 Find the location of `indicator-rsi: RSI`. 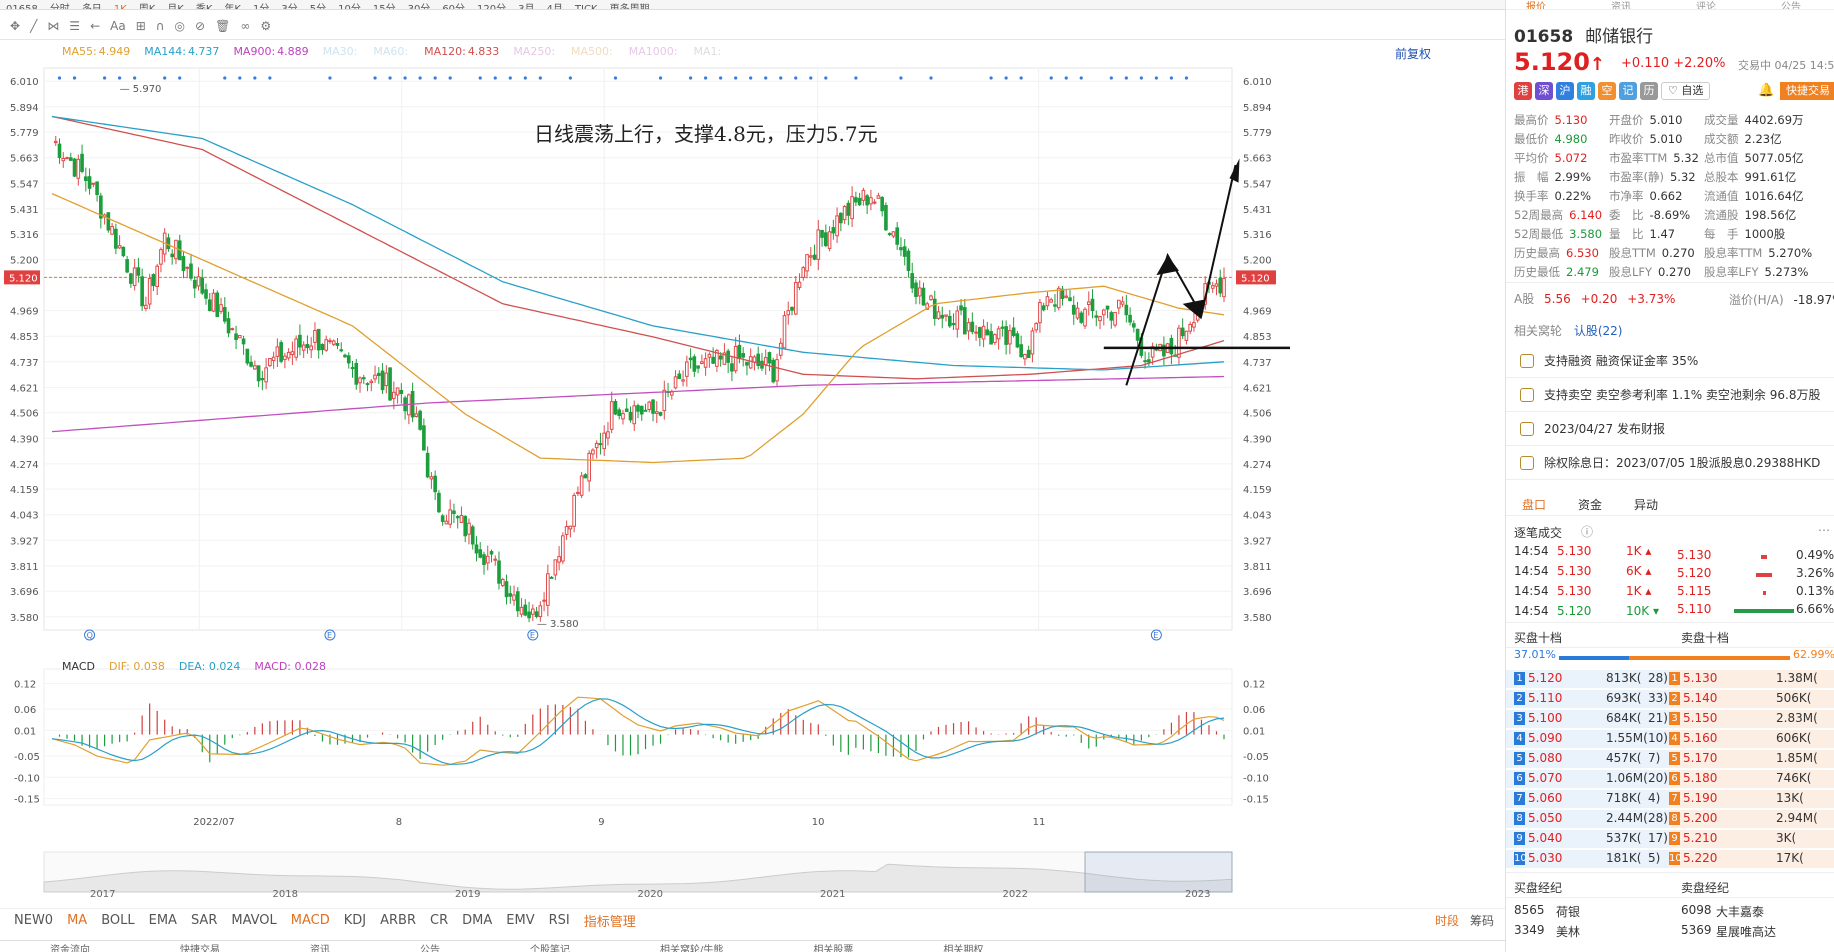

indicator-rsi: RSI is located at coordinates (559, 920).